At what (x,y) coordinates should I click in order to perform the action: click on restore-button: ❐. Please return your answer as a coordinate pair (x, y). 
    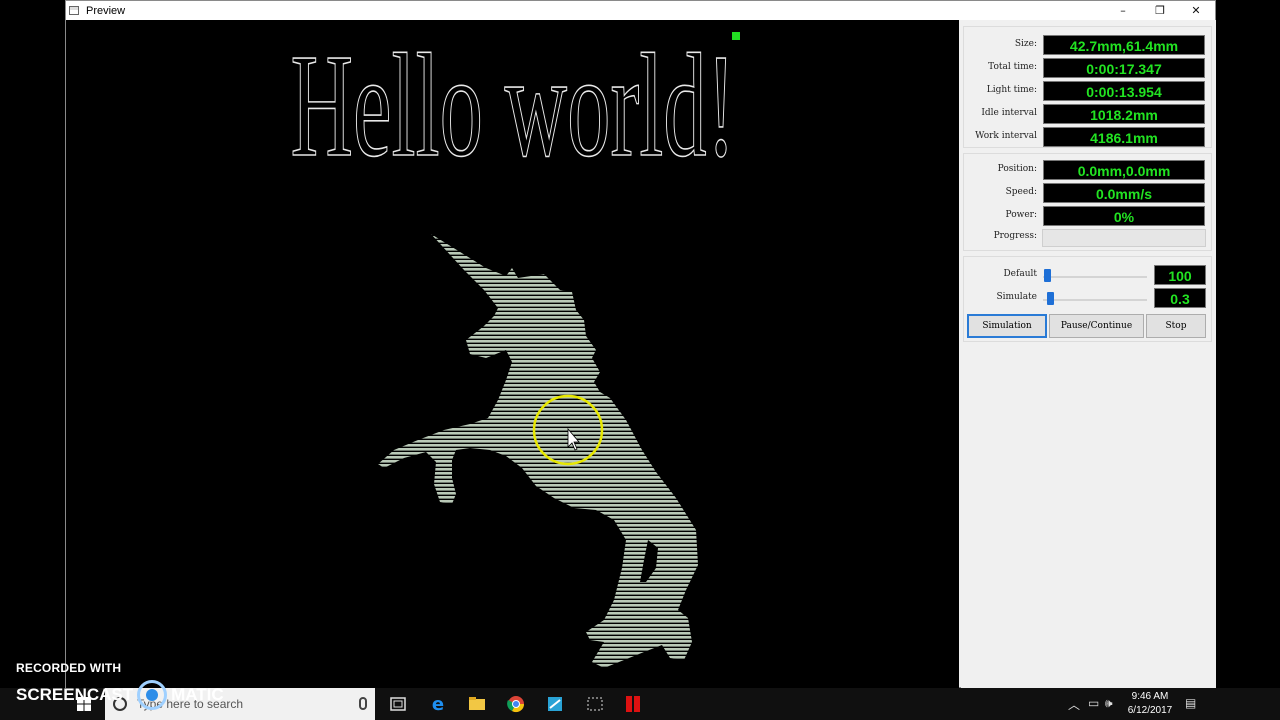
    Looking at the image, I should click on (1160, 10).